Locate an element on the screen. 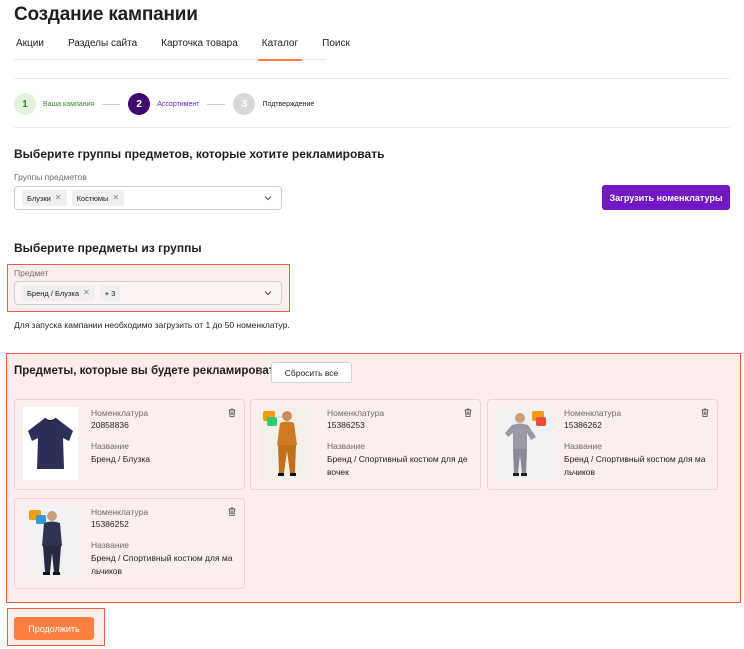 The image size is (744, 649). groups-field-label: Группы предметов is located at coordinates (50, 177).